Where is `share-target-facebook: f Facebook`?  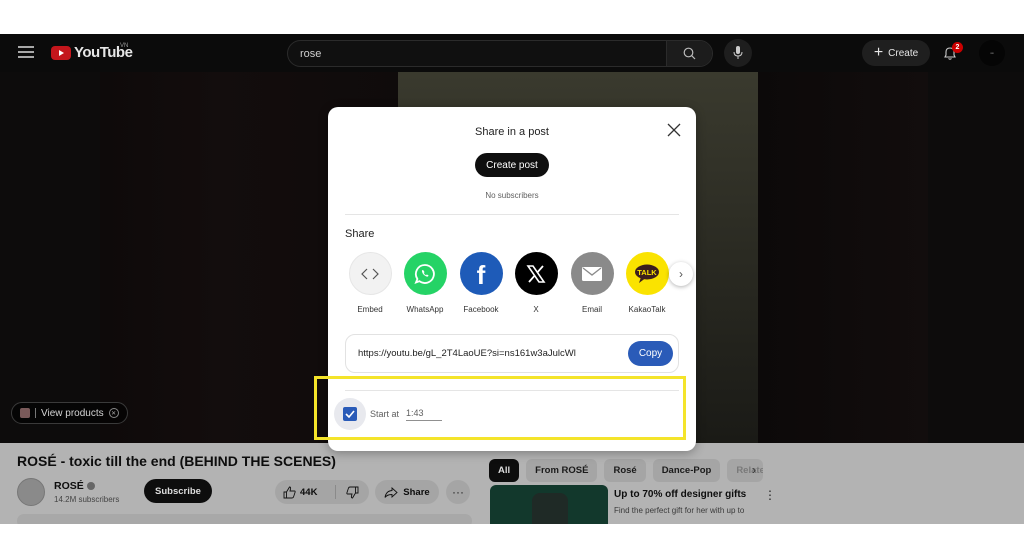
share-target-facebook: f Facebook is located at coordinates (481, 283).